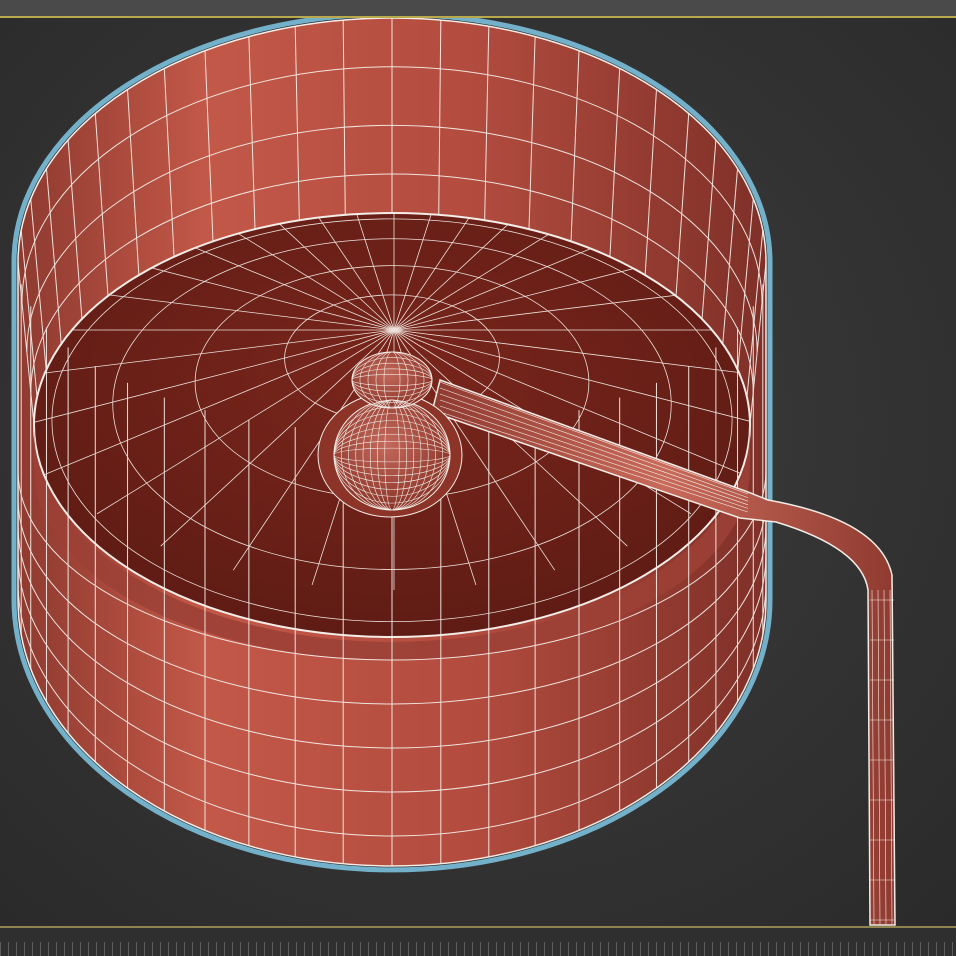  Describe the element at coordinates (392, 455) in the screenshot. I see `float-valve-bulb` at that location.